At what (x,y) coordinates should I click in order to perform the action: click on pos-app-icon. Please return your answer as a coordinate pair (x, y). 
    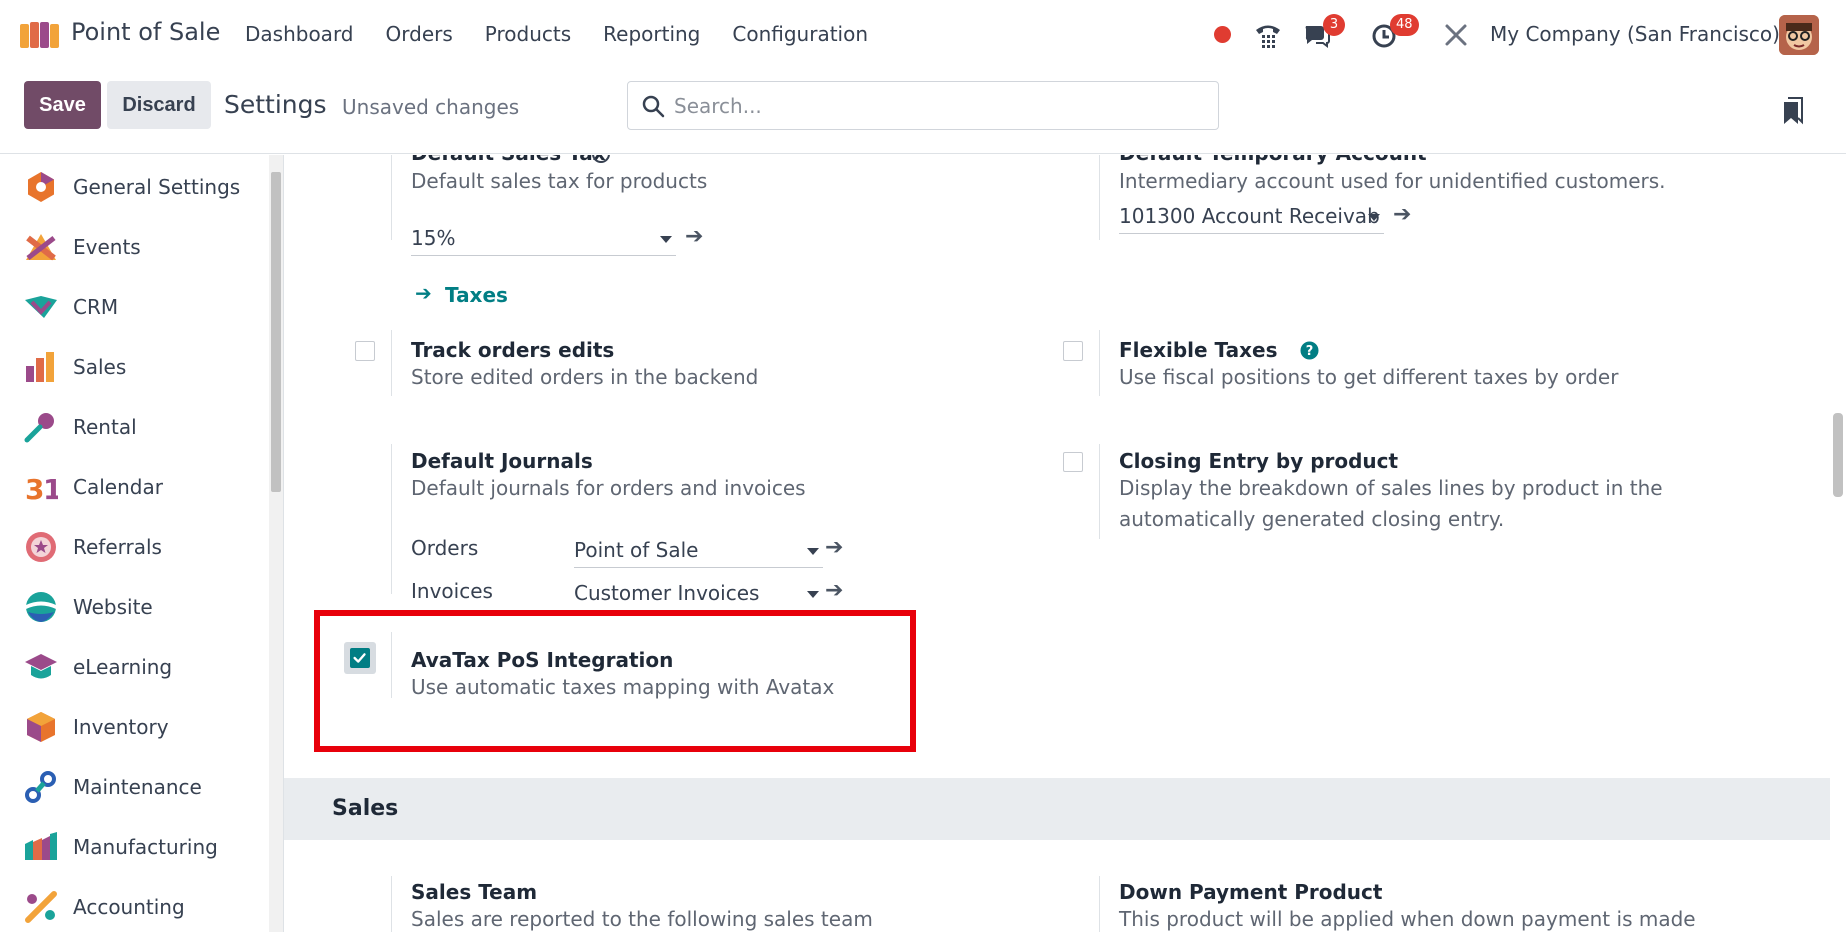
    Looking at the image, I should click on (40, 35).